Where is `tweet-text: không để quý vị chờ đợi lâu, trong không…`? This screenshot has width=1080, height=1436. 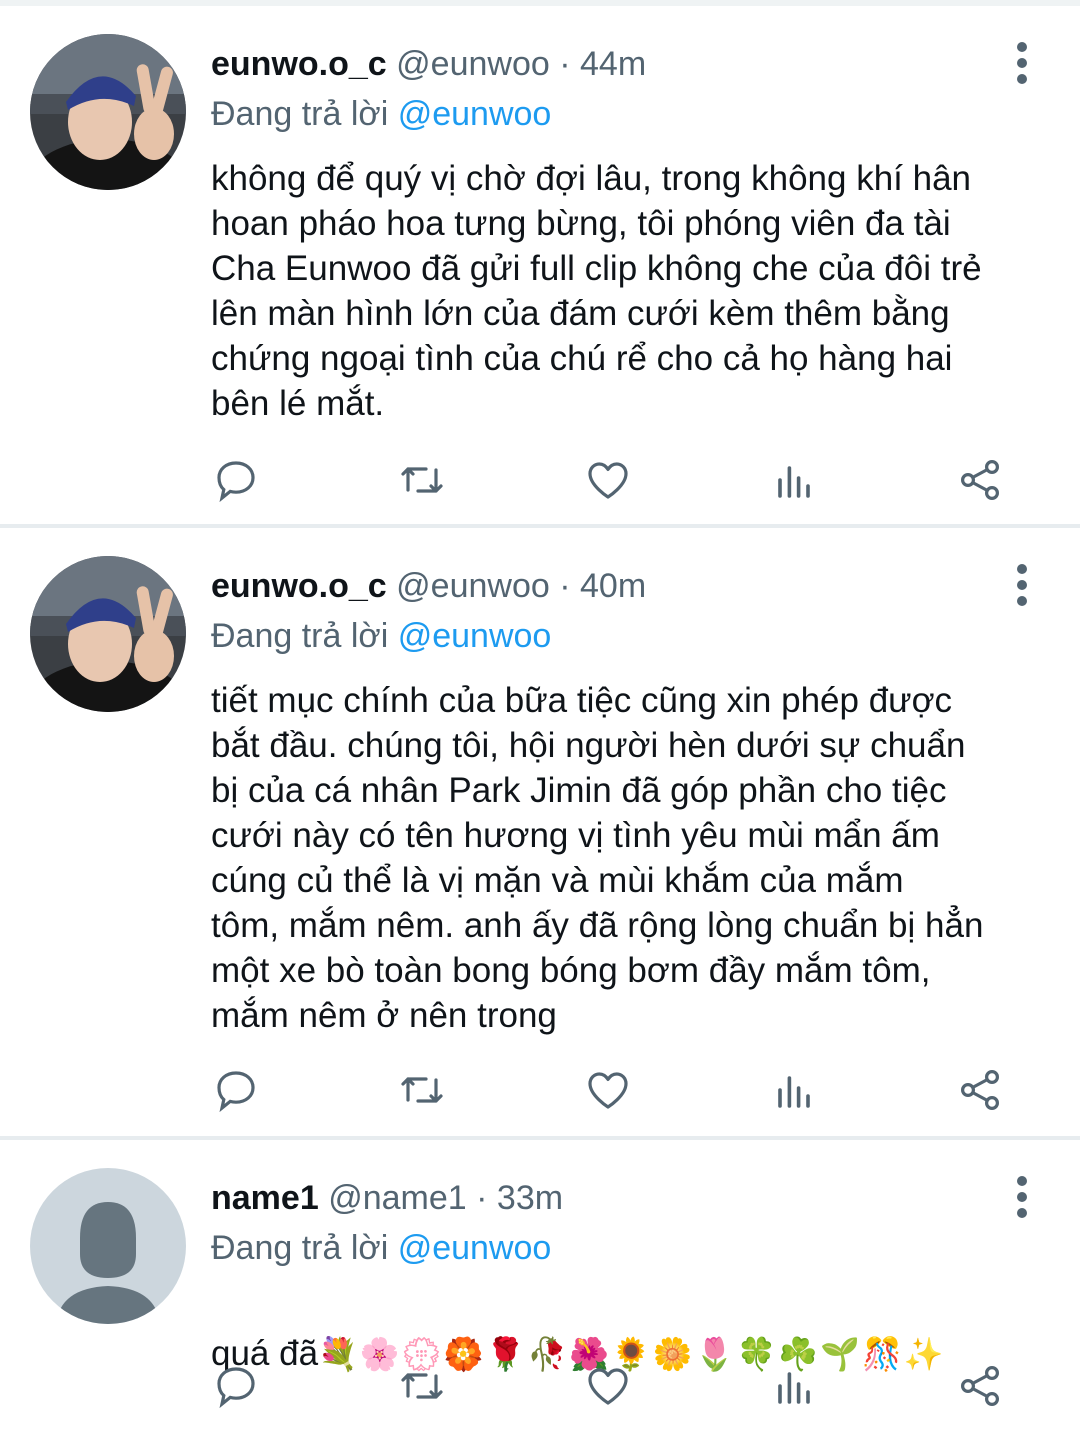
tweet-text: không để quý vị chờ đợi lâu, trong không… is located at coordinates (596, 291).